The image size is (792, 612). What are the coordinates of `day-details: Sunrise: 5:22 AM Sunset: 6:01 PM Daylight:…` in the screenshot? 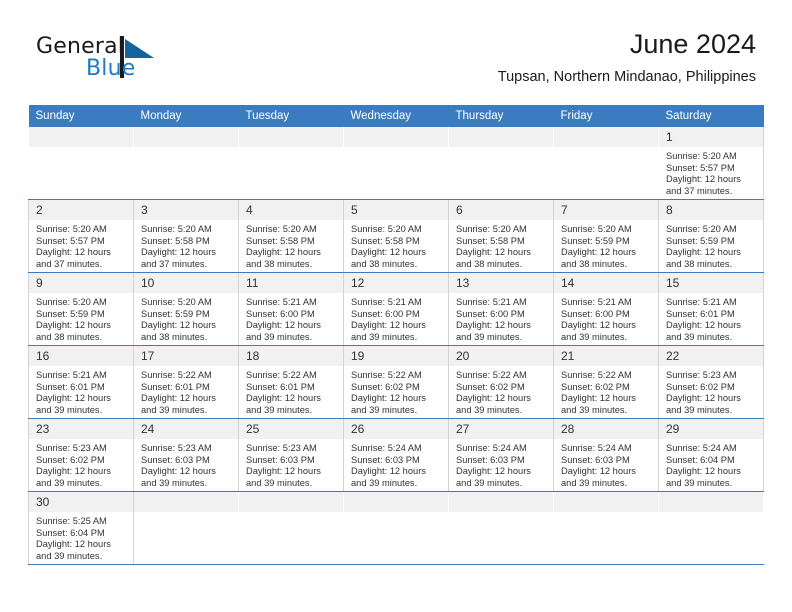 It's located at (186, 391).